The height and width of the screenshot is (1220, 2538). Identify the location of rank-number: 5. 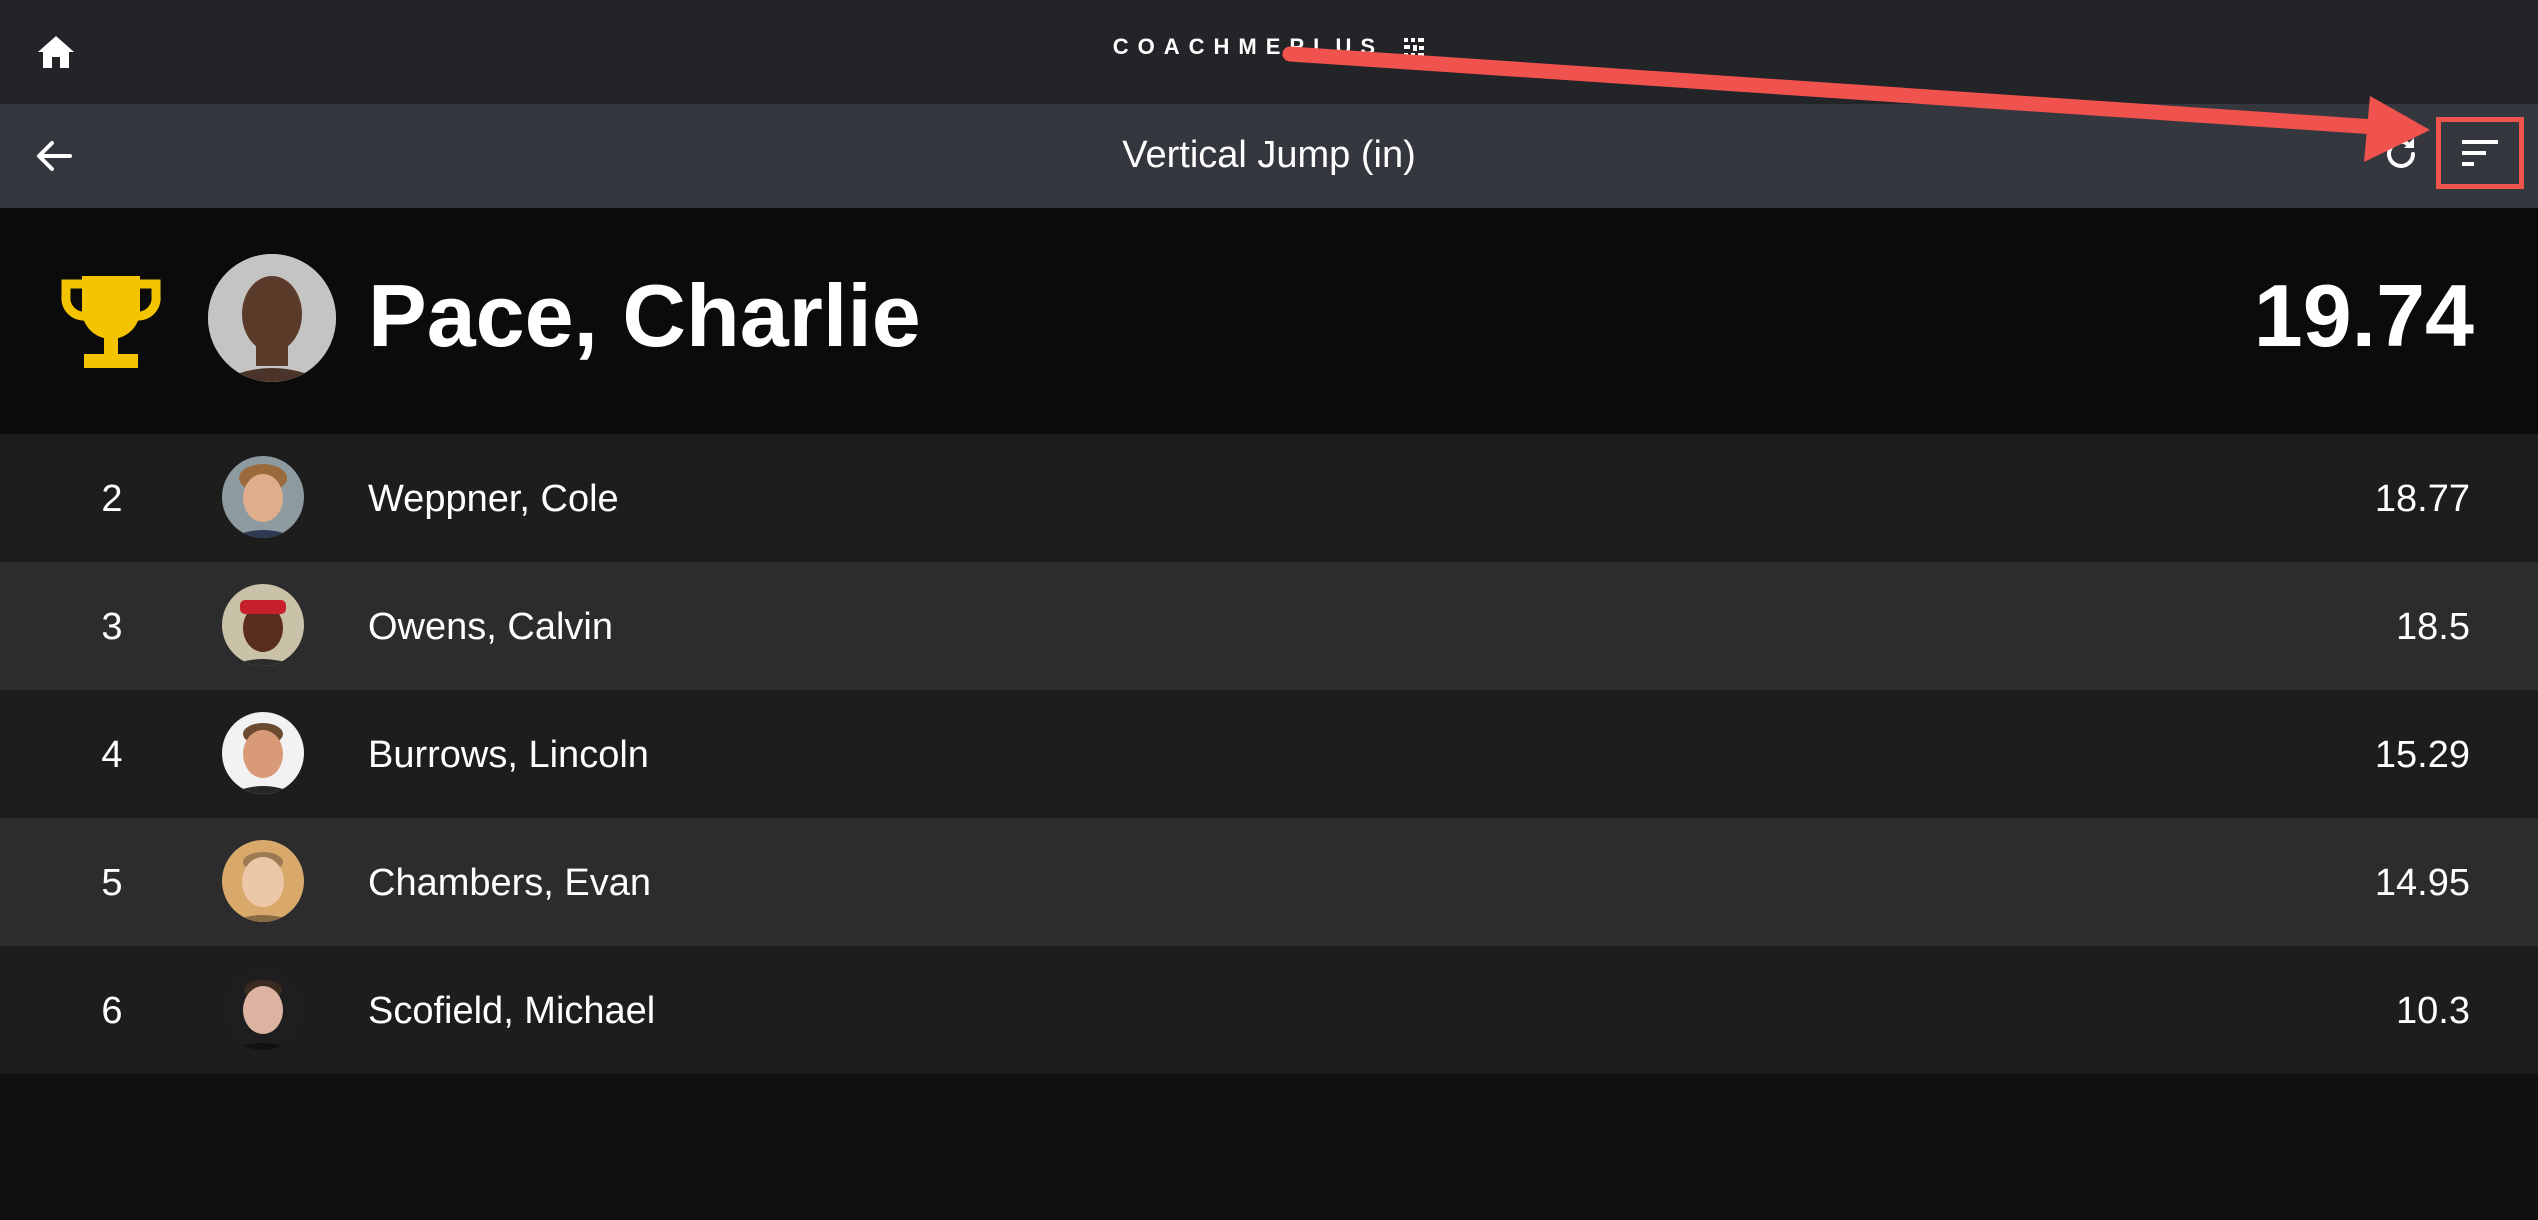
(112, 883).